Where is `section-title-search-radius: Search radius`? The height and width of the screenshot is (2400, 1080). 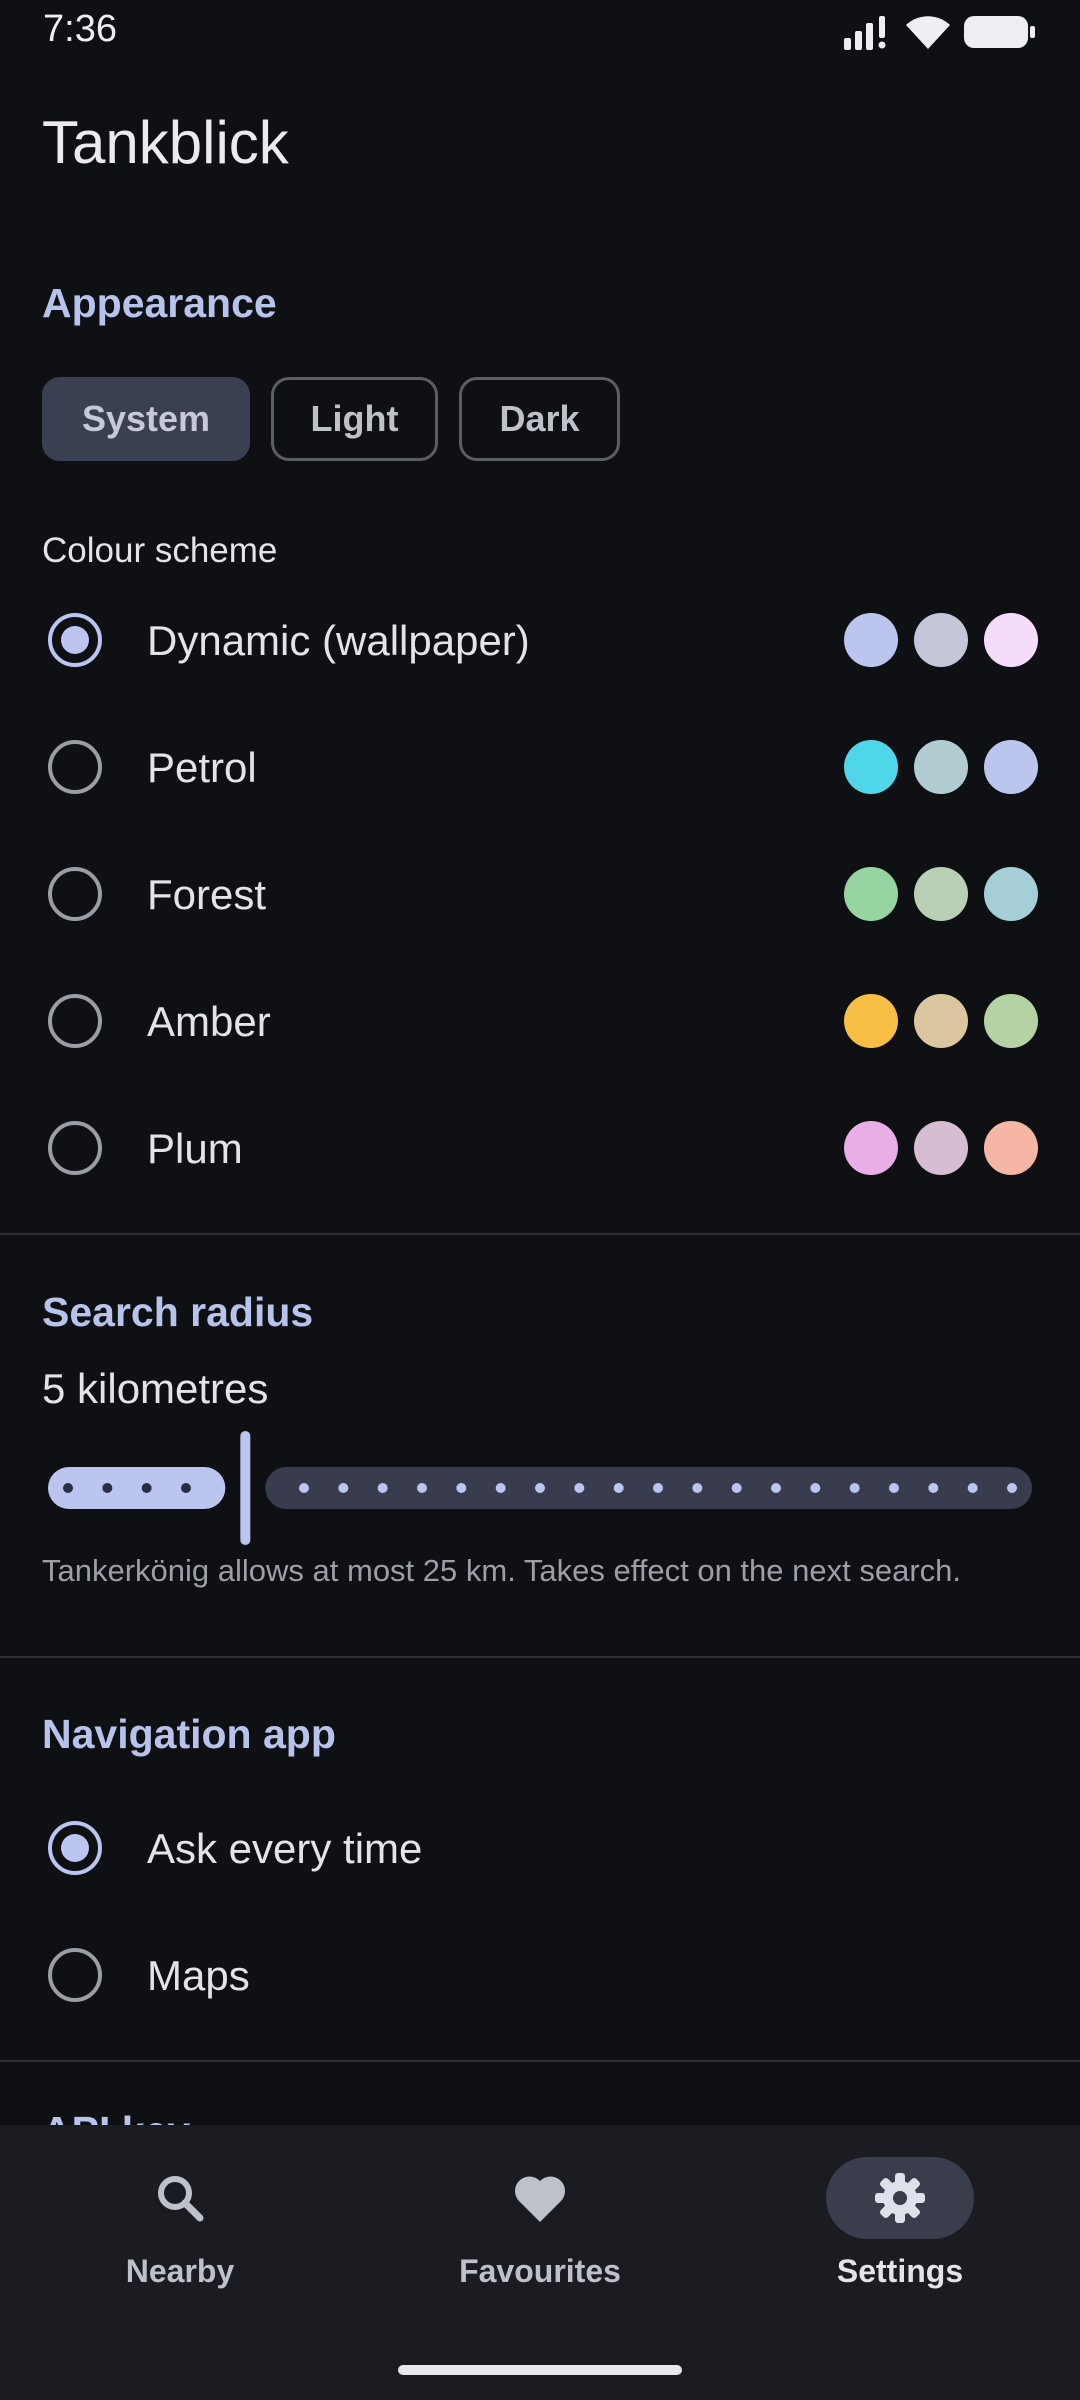 section-title-search-radius: Search radius is located at coordinates (178, 1312).